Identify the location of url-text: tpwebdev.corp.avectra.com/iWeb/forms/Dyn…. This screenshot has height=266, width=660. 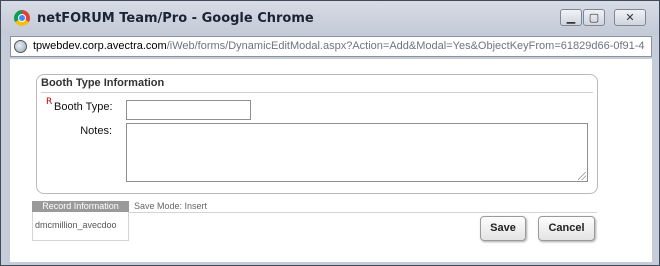
(339, 46).